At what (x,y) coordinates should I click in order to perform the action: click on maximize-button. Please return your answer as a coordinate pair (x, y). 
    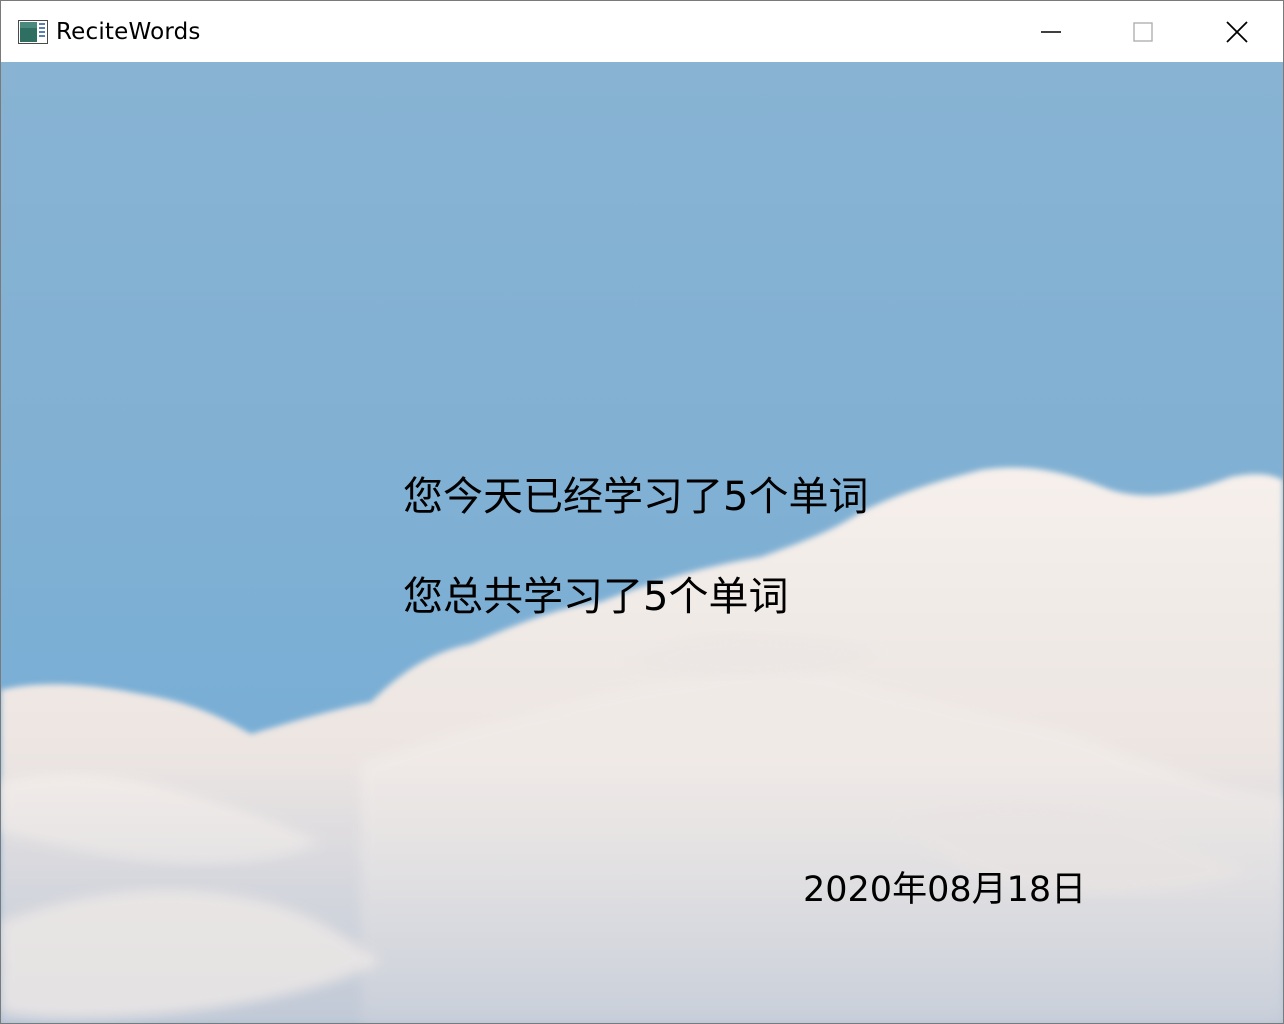
    Looking at the image, I should click on (1143, 31).